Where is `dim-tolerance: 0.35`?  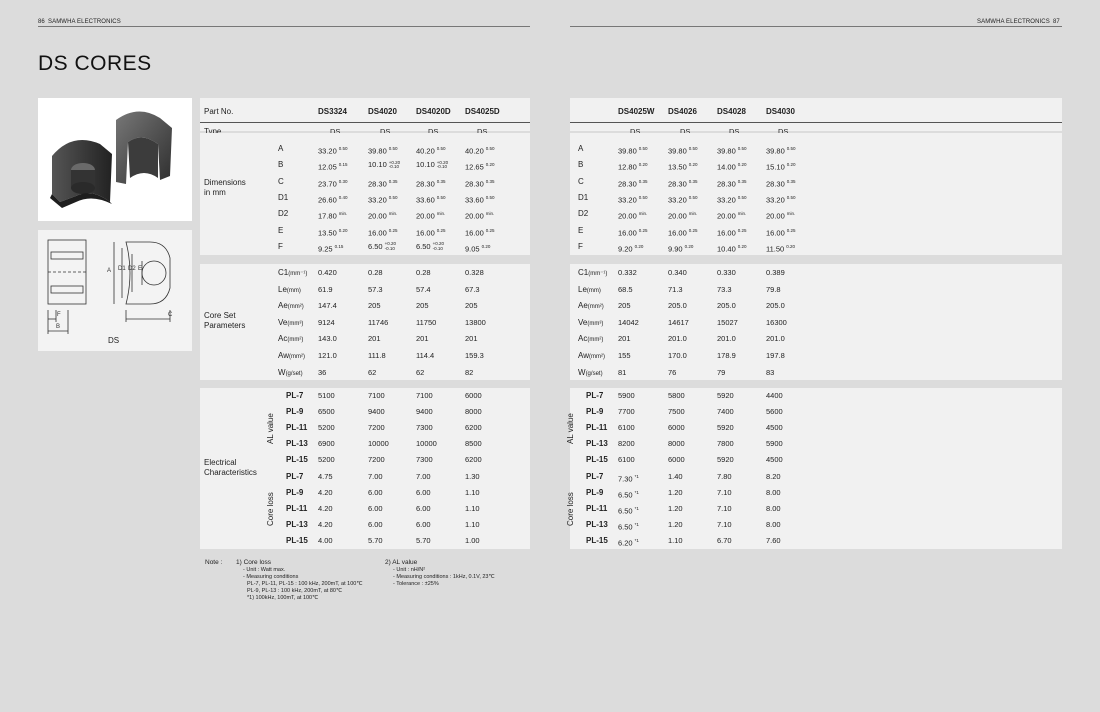
dim-tolerance: 0.35 is located at coordinates (441, 181).